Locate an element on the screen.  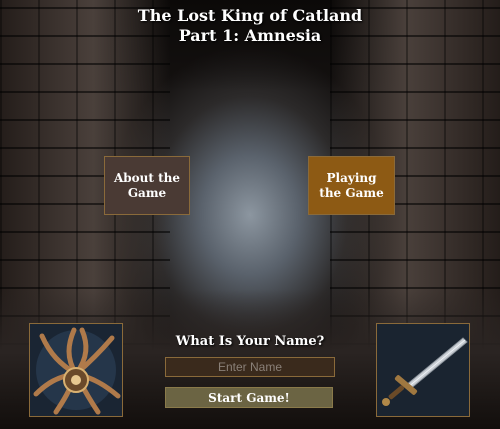
game-title: The Lost King of Catland Part 1: Amnesia is located at coordinates (250, 26).